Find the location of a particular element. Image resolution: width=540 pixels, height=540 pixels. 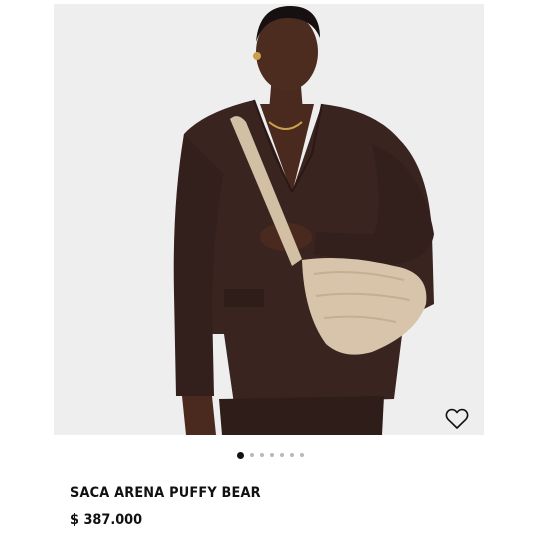

carousel-dot-active is located at coordinates (240, 455).